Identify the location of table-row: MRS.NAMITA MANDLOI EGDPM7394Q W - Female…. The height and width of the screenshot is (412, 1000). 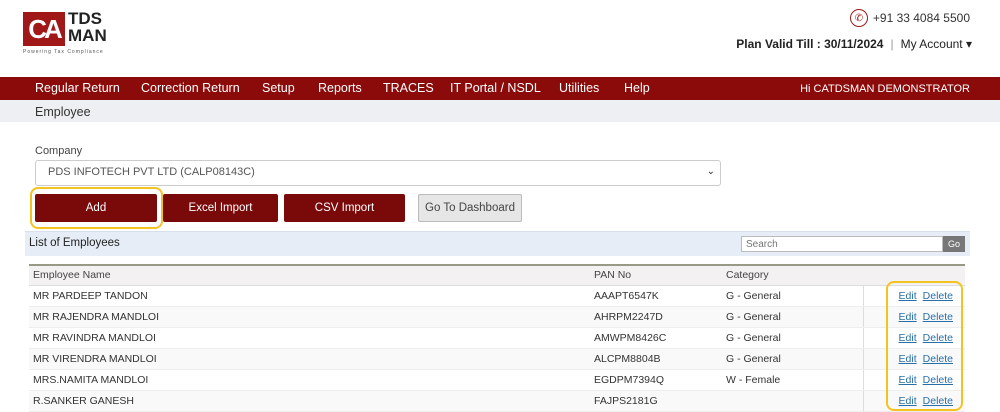
(497, 380).